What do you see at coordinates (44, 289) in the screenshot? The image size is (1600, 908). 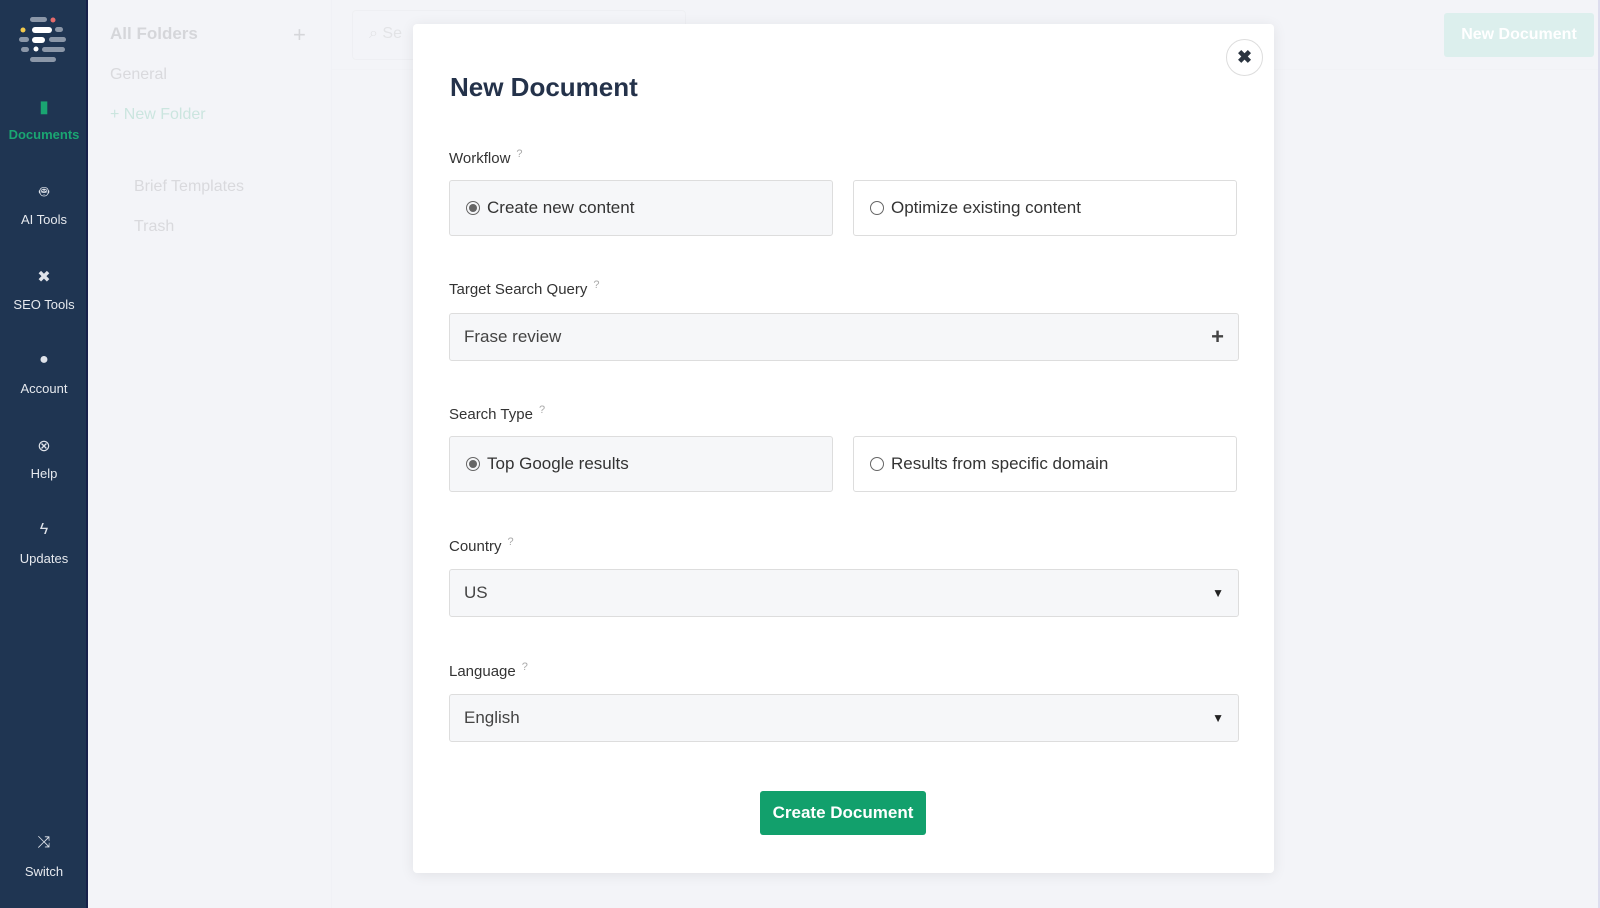 I see `sidebar-item-seo-tools: ✖ SEO Tools` at bounding box center [44, 289].